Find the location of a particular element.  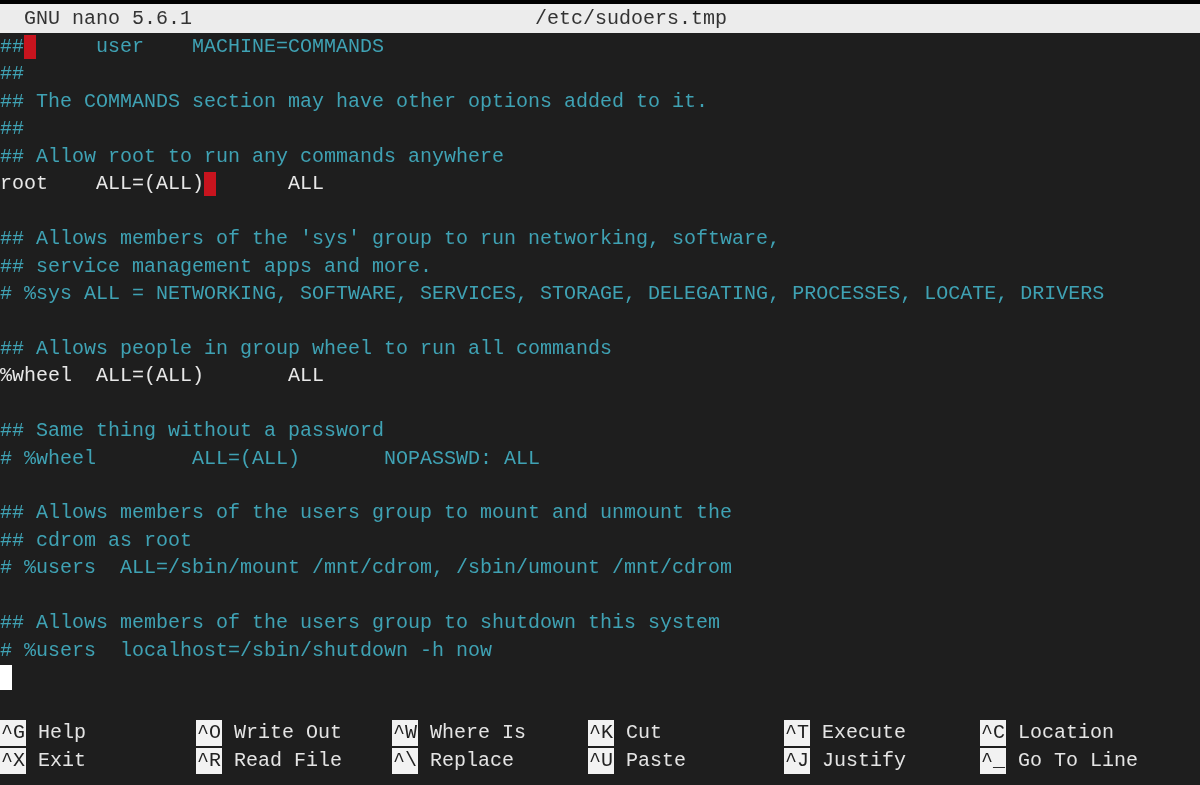

shortcut-label: Paste is located at coordinates (656, 760).